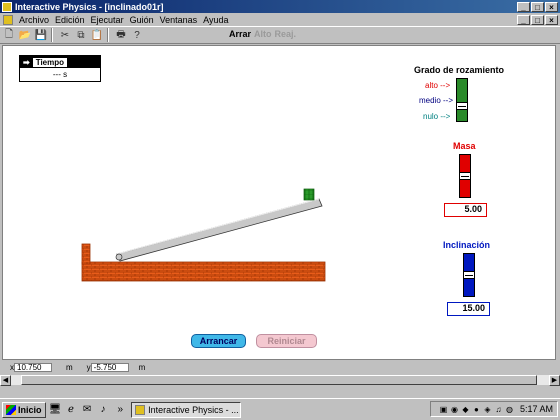 The width and height of the screenshot is (560, 420). Describe the element at coordinates (70, 20) in the screenshot. I see `menu-edicion: Edición` at that location.